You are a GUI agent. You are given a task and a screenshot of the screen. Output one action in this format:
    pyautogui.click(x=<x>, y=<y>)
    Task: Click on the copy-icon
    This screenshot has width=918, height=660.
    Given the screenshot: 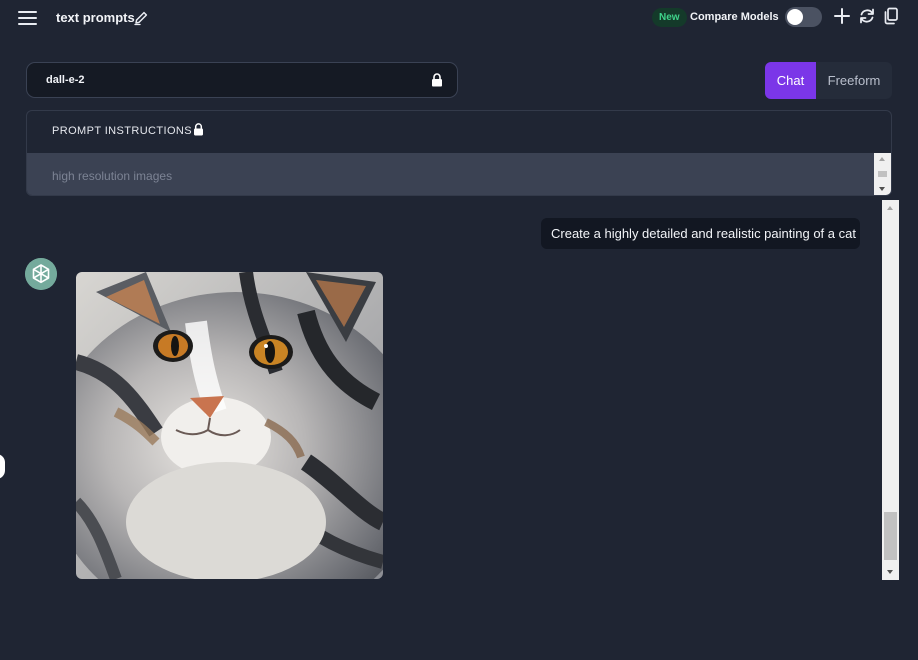 What is the action you would take?
    pyautogui.click(x=891, y=16)
    